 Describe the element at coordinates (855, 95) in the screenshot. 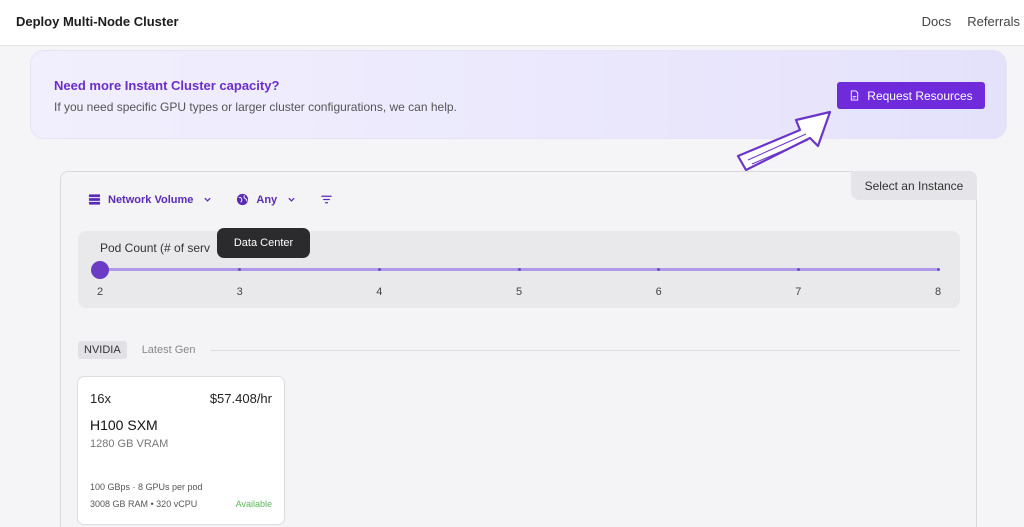

I see `document-icon` at that location.